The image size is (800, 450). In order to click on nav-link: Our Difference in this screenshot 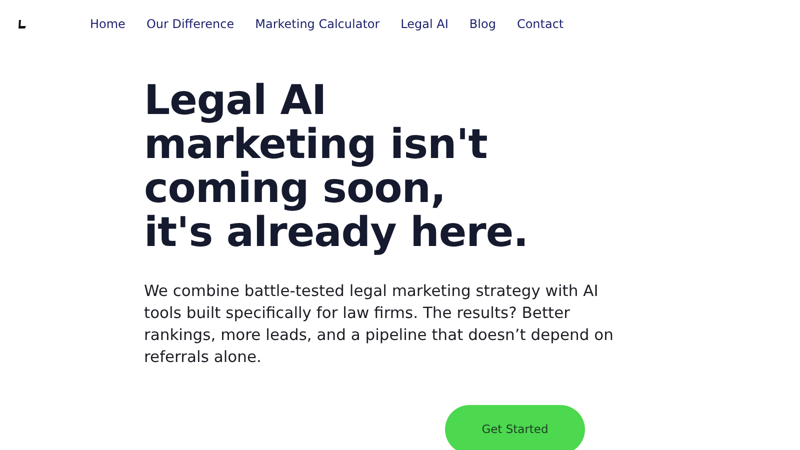, I will do `click(190, 24)`.